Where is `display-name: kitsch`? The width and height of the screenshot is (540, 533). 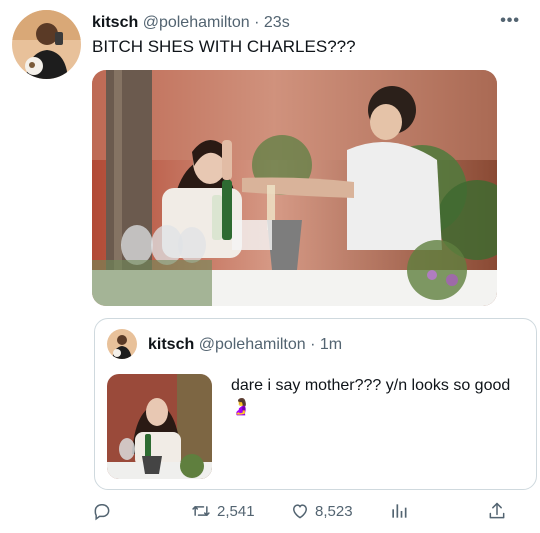
display-name: kitsch is located at coordinates (115, 22).